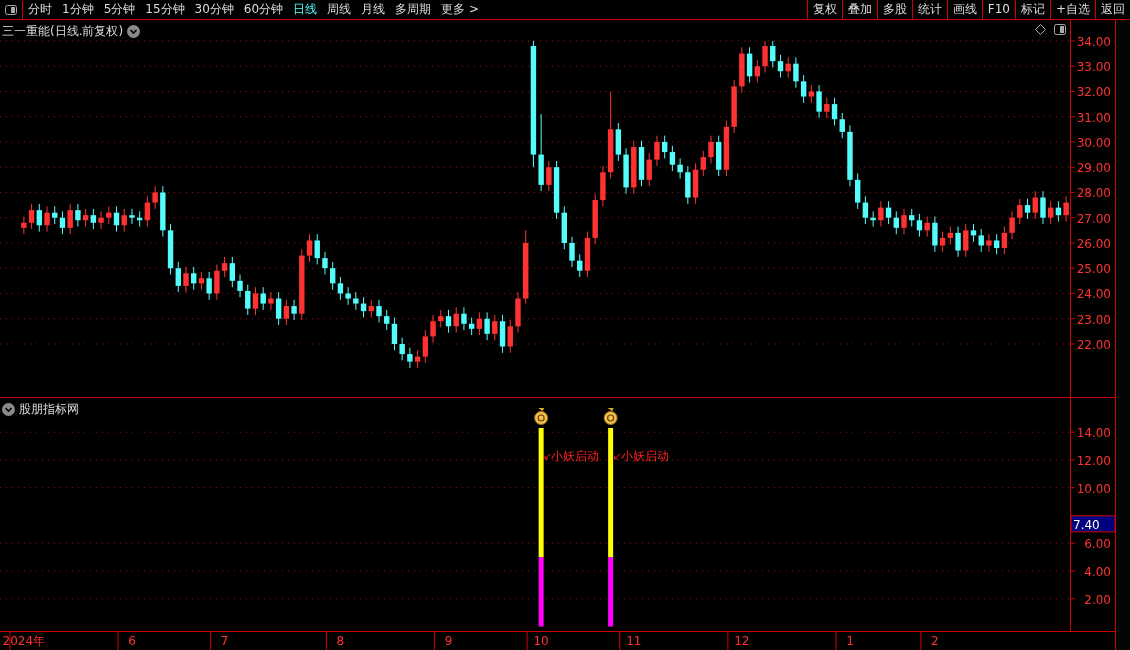  What do you see at coordinates (63, 31) in the screenshot?
I see `chart-title: 三一重能(日线.前复权)` at bounding box center [63, 31].